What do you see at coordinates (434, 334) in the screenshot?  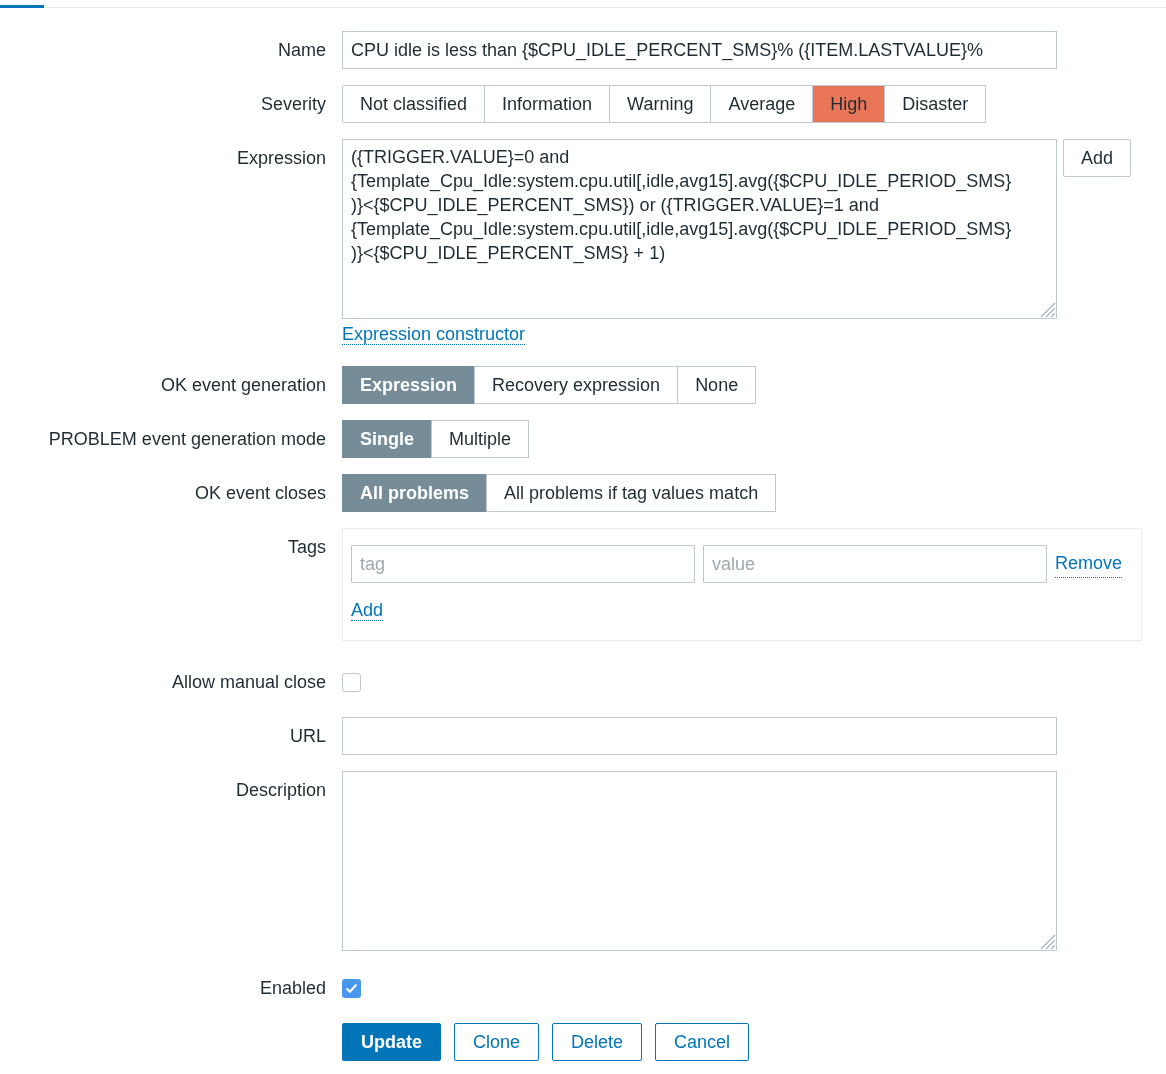 I see `expression-constructor-link: Expression constructor` at bounding box center [434, 334].